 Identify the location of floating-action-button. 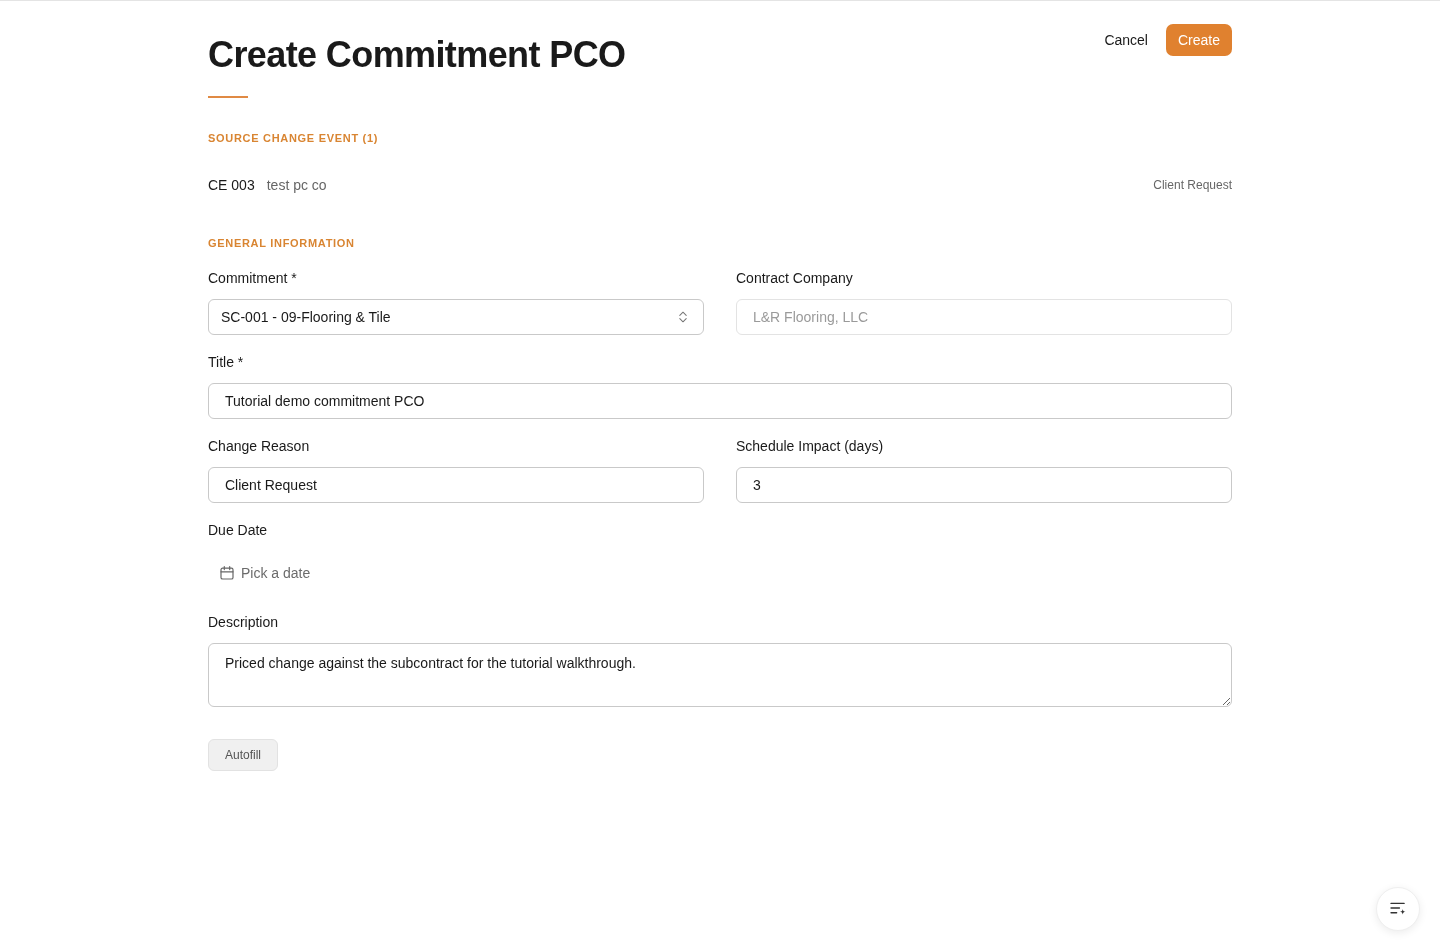
(1398, 909).